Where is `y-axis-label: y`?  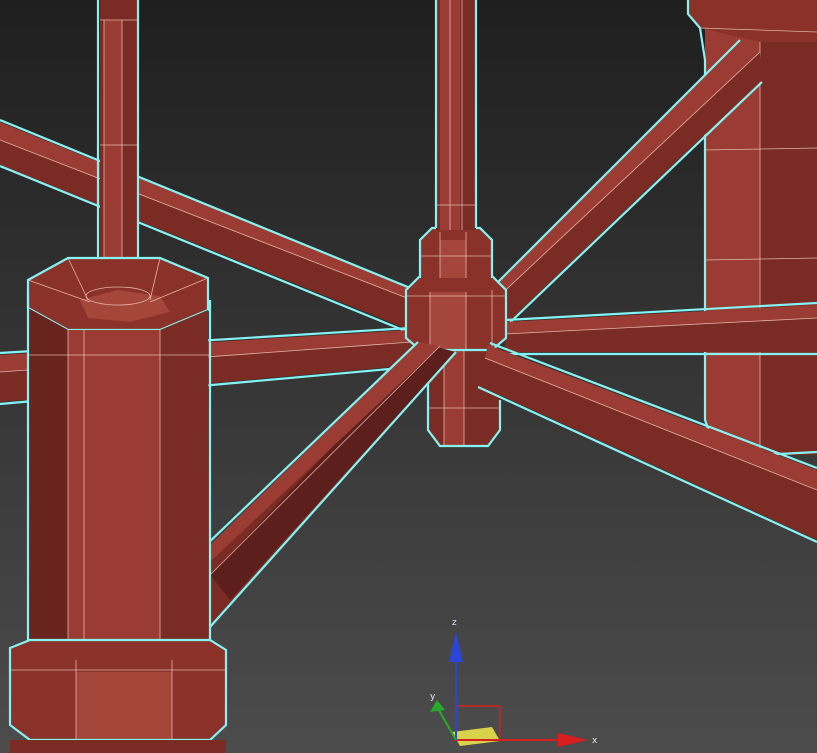 y-axis-label: y is located at coordinates (433, 697).